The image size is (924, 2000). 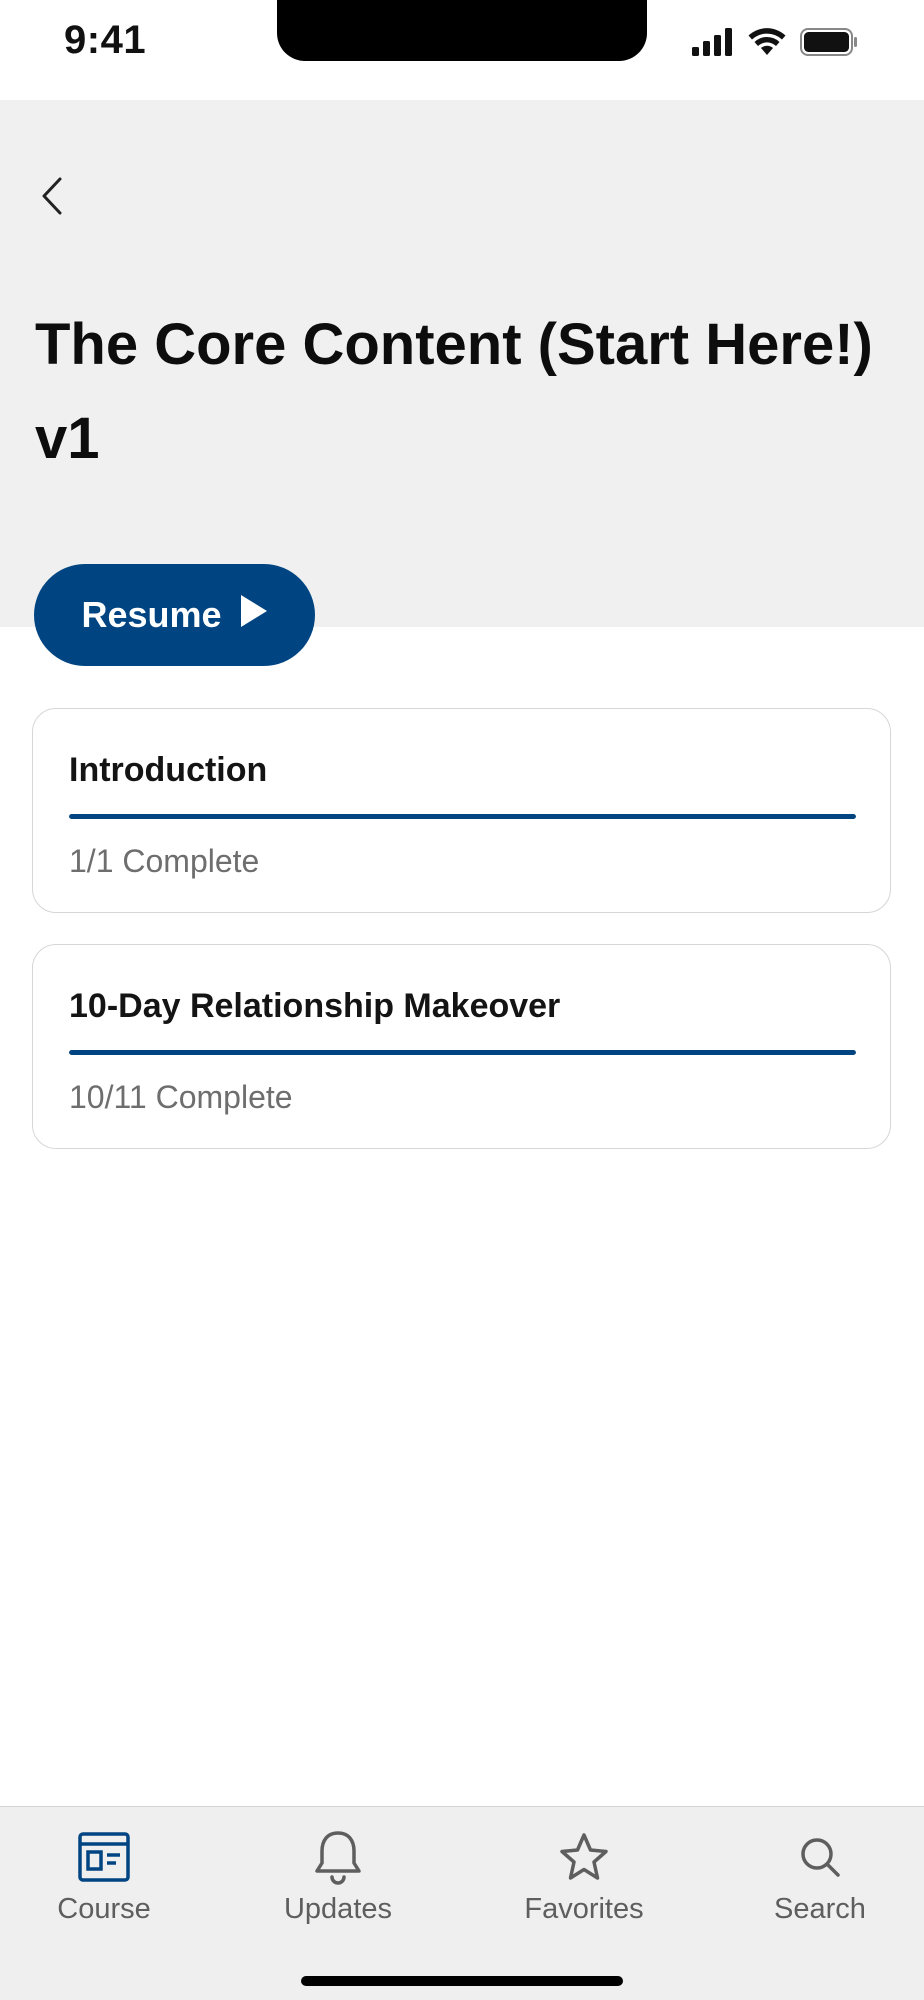 I want to click on wifi-icon, so click(x=767, y=44).